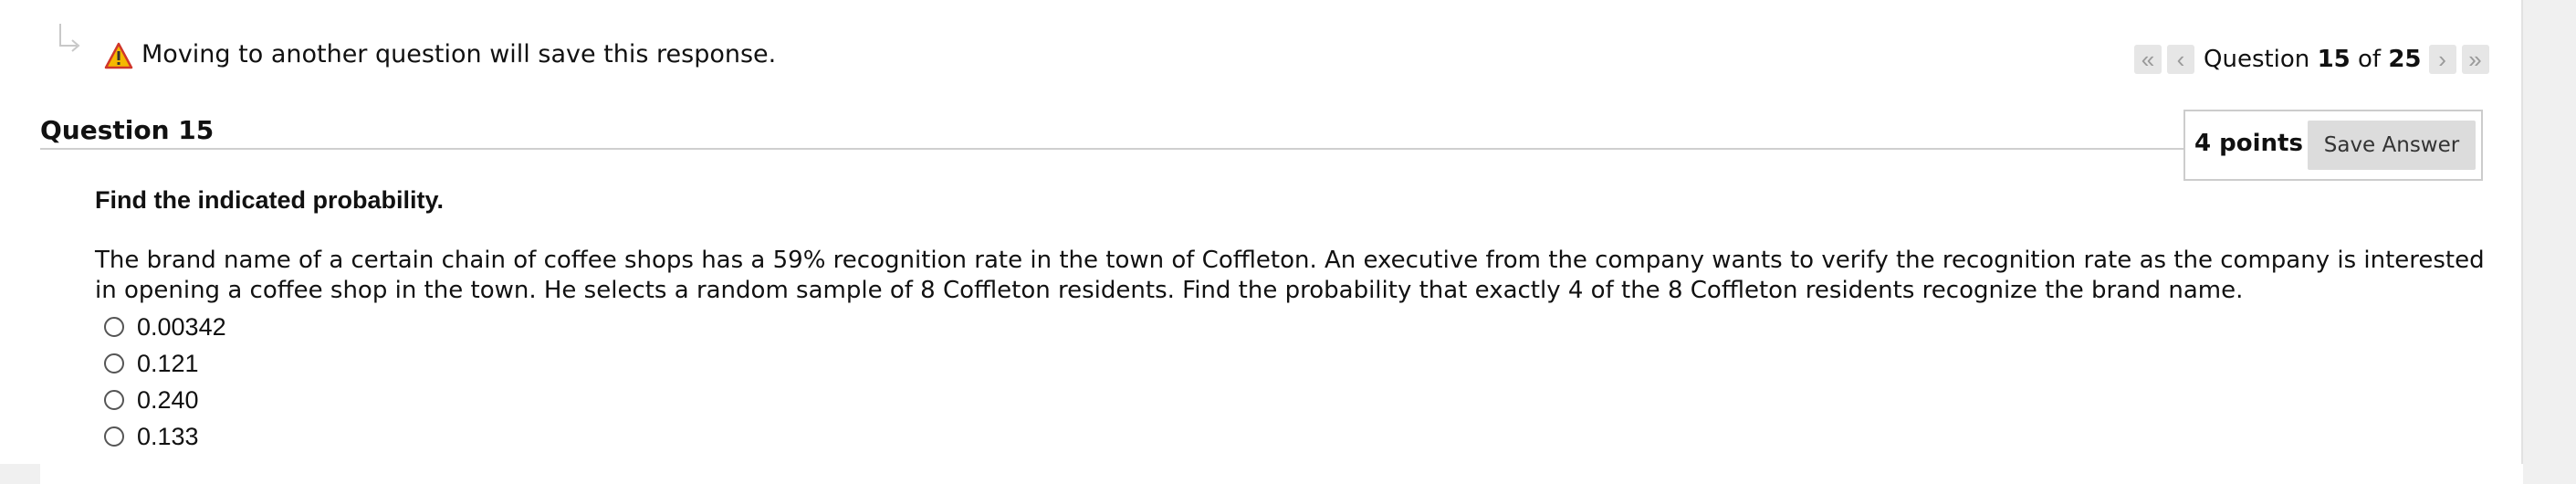  What do you see at coordinates (118, 55) in the screenshot?
I see `warning-triangle-icon` at bounding box center [118, 55].